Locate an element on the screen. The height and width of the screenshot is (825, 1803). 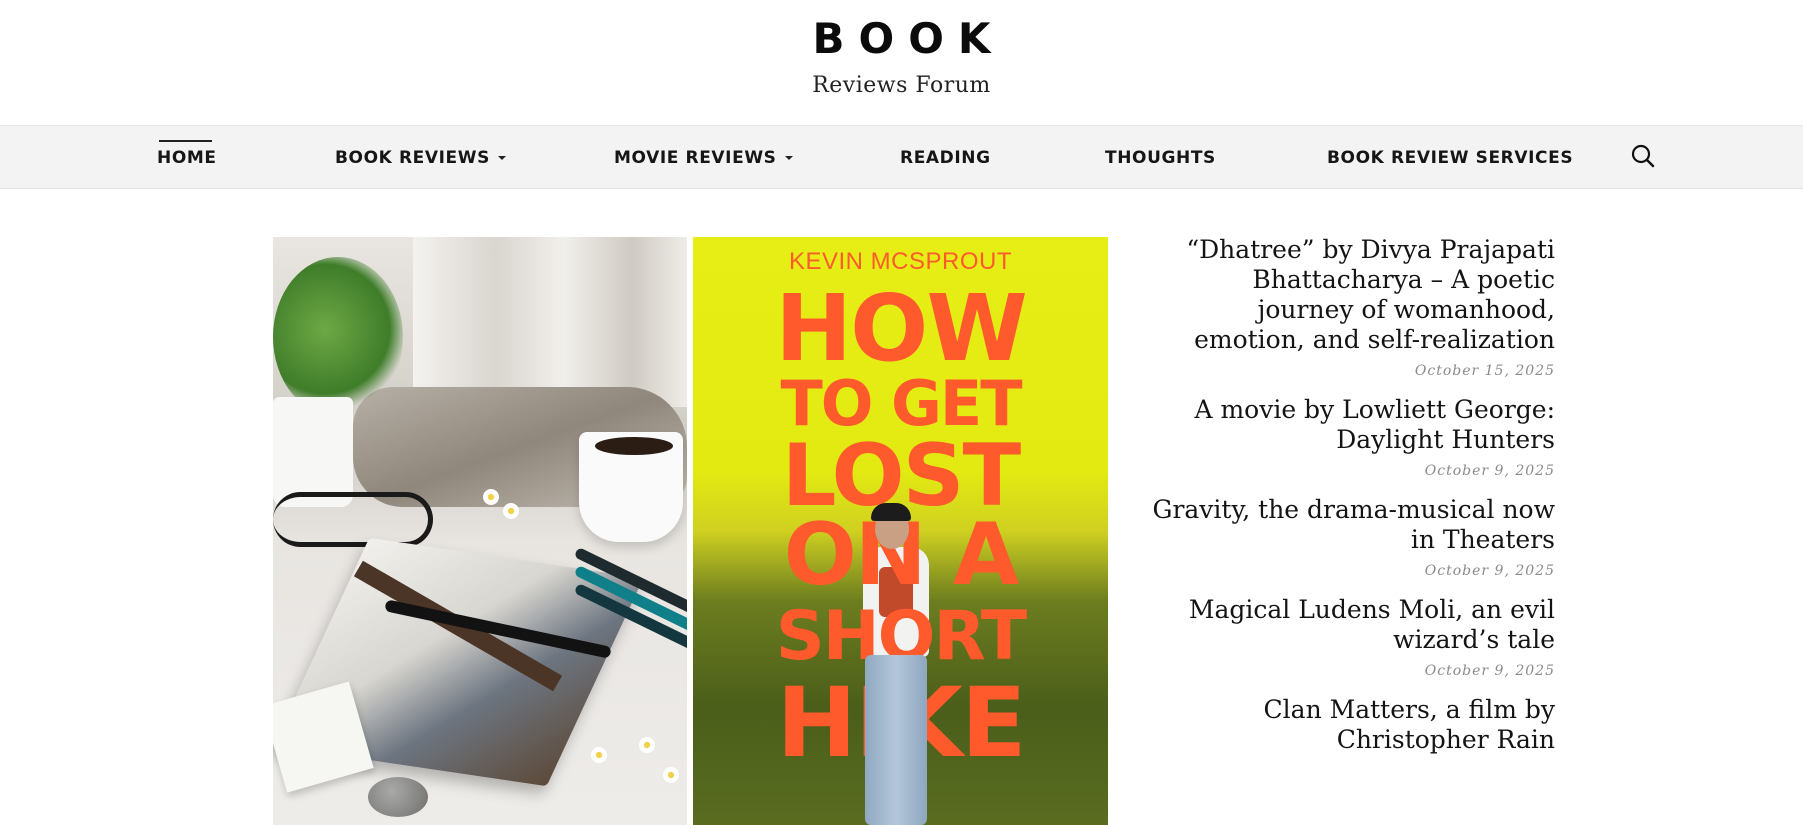
nav-item-label: READING is located at coordinates (945, 158).